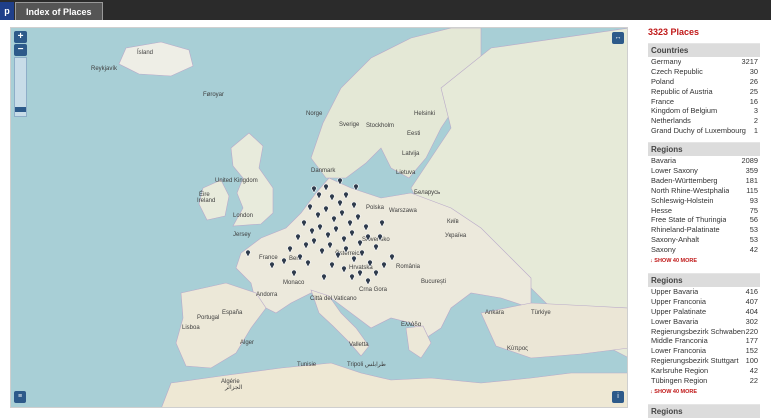 The width and height of the screenshot is (771, 418). What do you see at coordinates (704, 161) in the screenshot?
I see `facet-row: Bavaria 2089` at bounding box center [704, 161].